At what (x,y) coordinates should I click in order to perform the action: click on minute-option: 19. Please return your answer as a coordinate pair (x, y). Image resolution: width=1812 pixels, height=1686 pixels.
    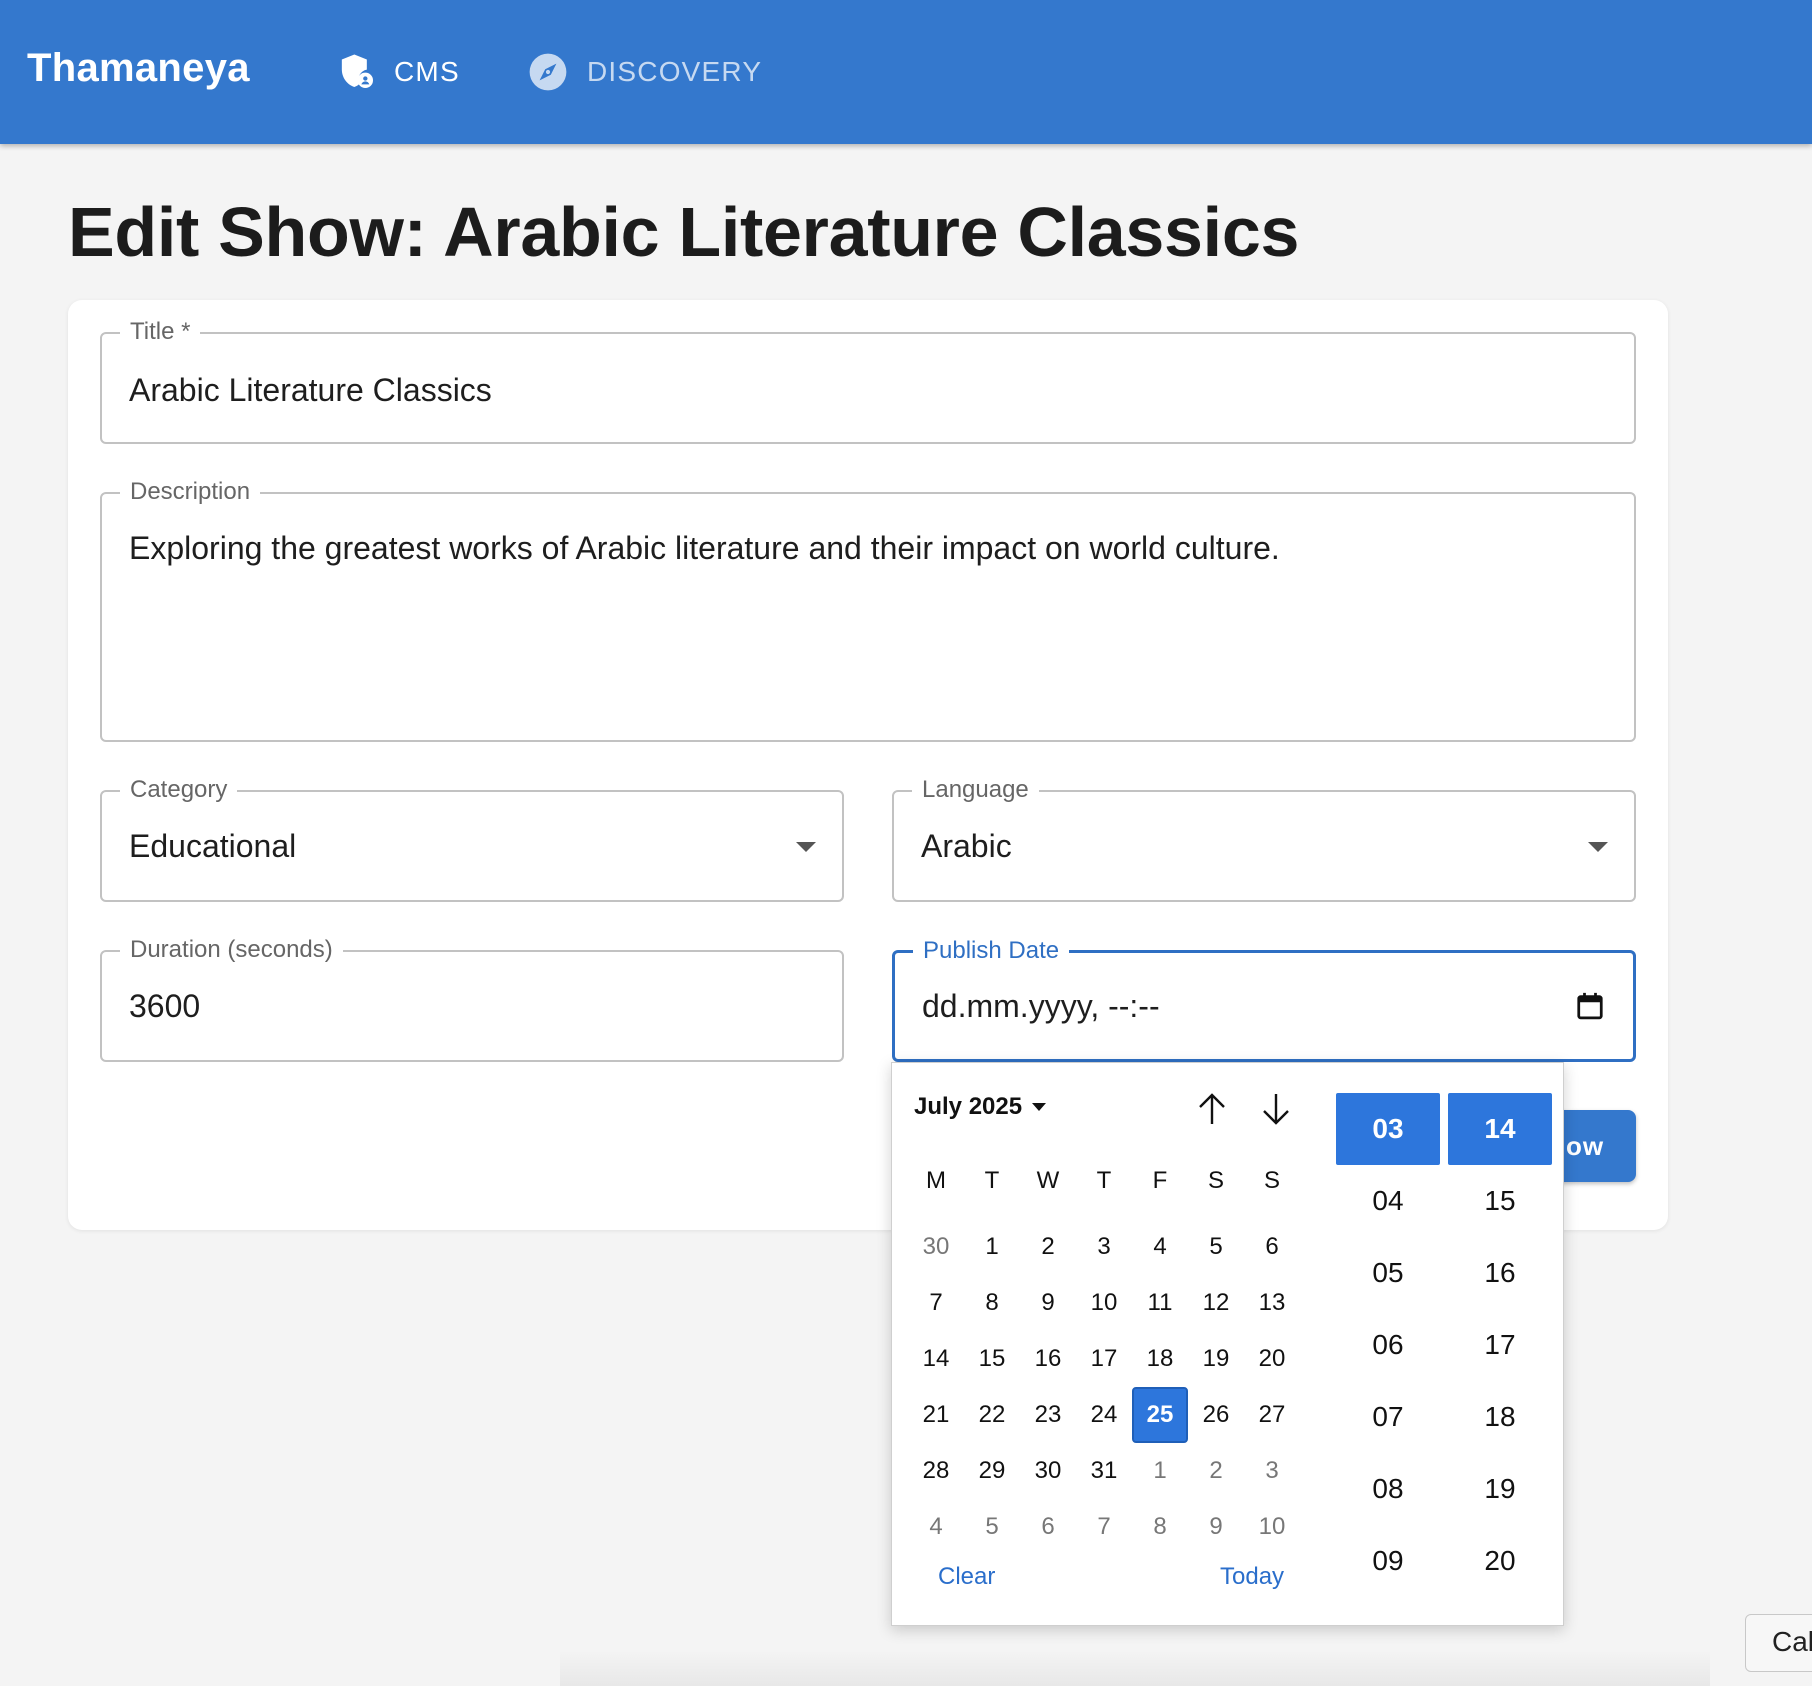
    Looking at the image, I should click on (1500, 1489).